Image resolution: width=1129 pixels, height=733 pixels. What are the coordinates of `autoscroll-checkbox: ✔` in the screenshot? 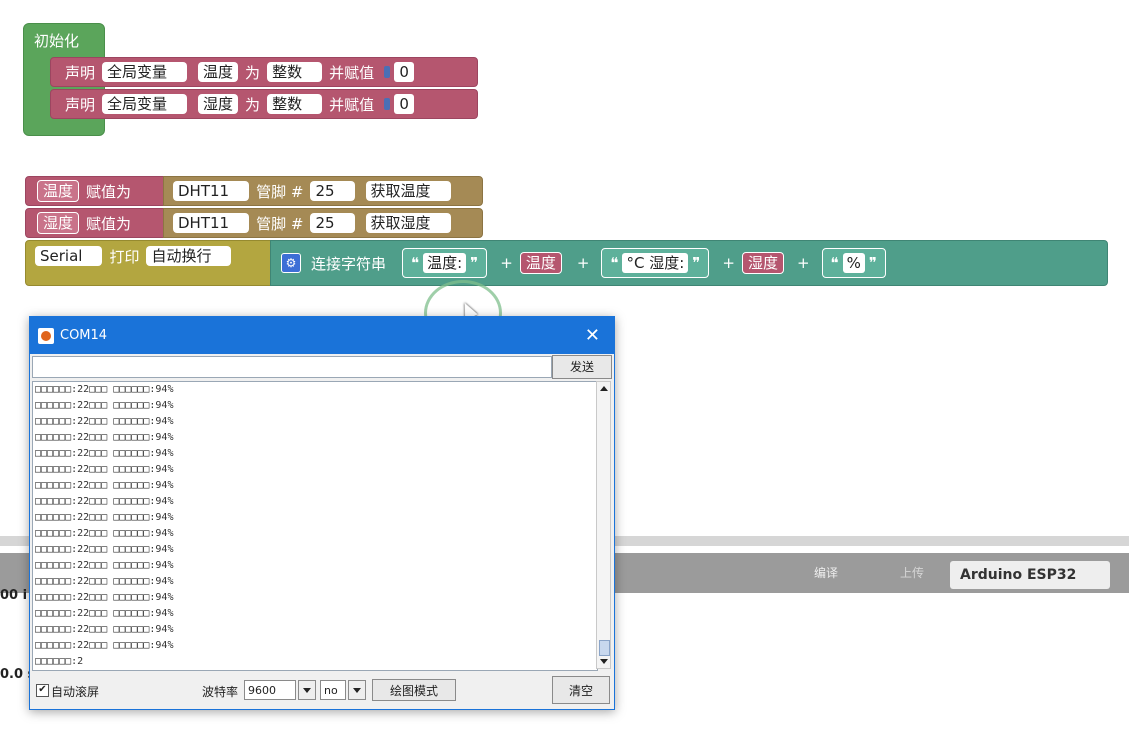 It's located at (42, 690).